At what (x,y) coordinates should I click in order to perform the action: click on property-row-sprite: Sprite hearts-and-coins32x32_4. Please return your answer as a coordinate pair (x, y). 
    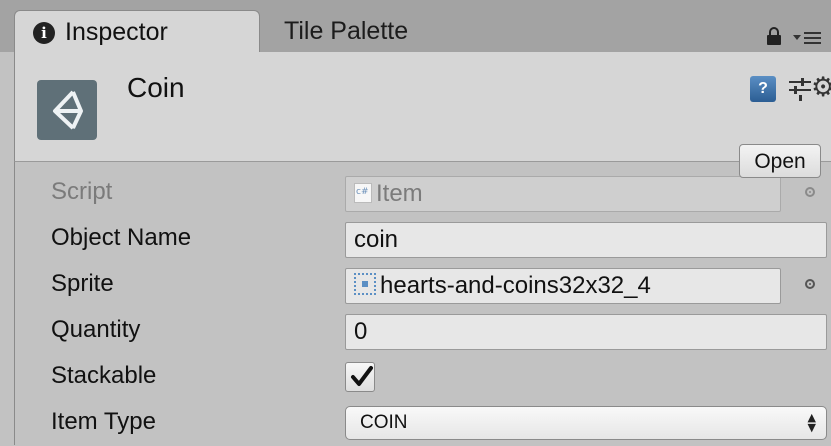
    Looking at the image, I should click on (423, 285).